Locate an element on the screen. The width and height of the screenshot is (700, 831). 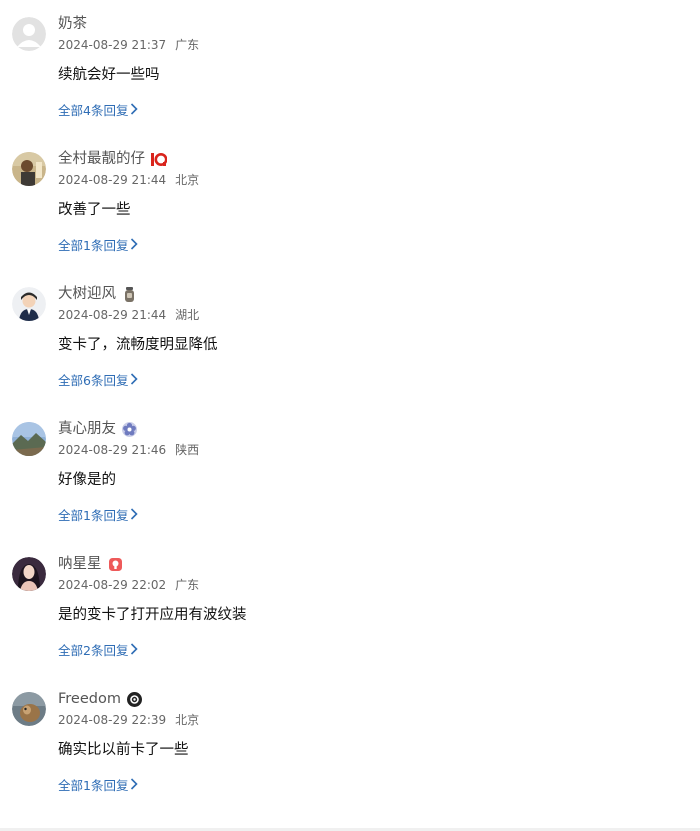
username-row: 大树迎风 is located at coordinates (98, 294).